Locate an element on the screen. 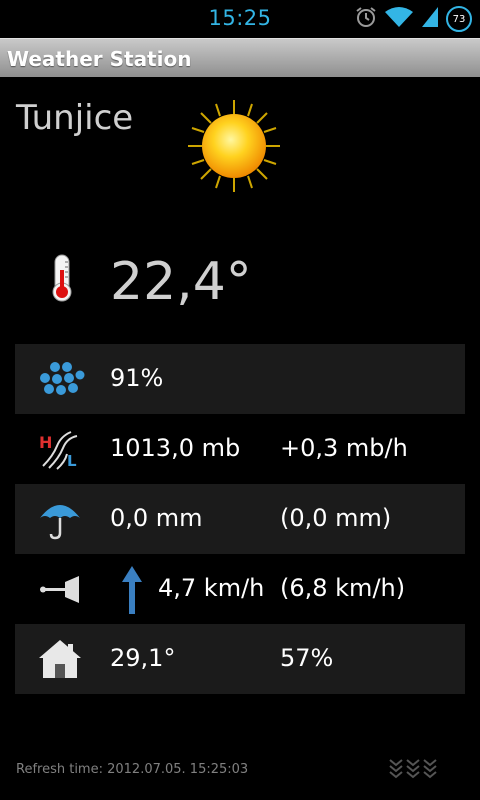  pressure-trend: +0,3 mb/h is located at coordinates (344, 448).